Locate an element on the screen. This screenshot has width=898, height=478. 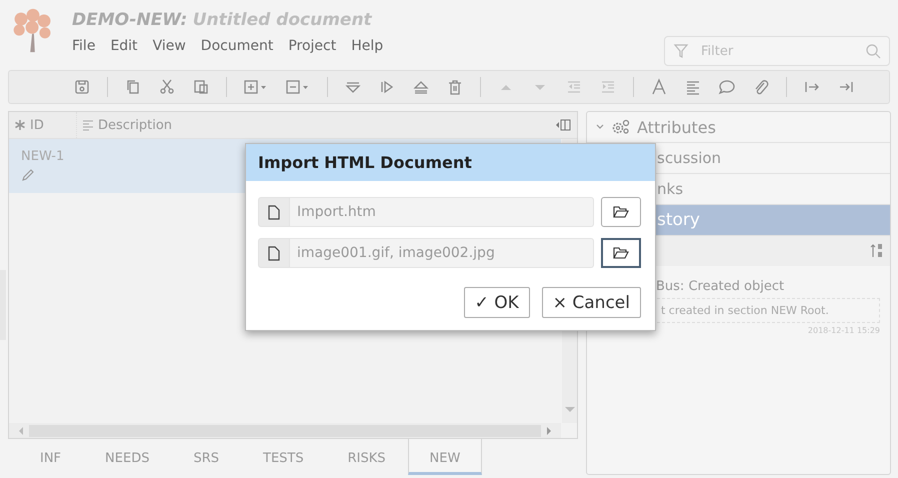
align-left-icon is located at coordinates (88, 125).